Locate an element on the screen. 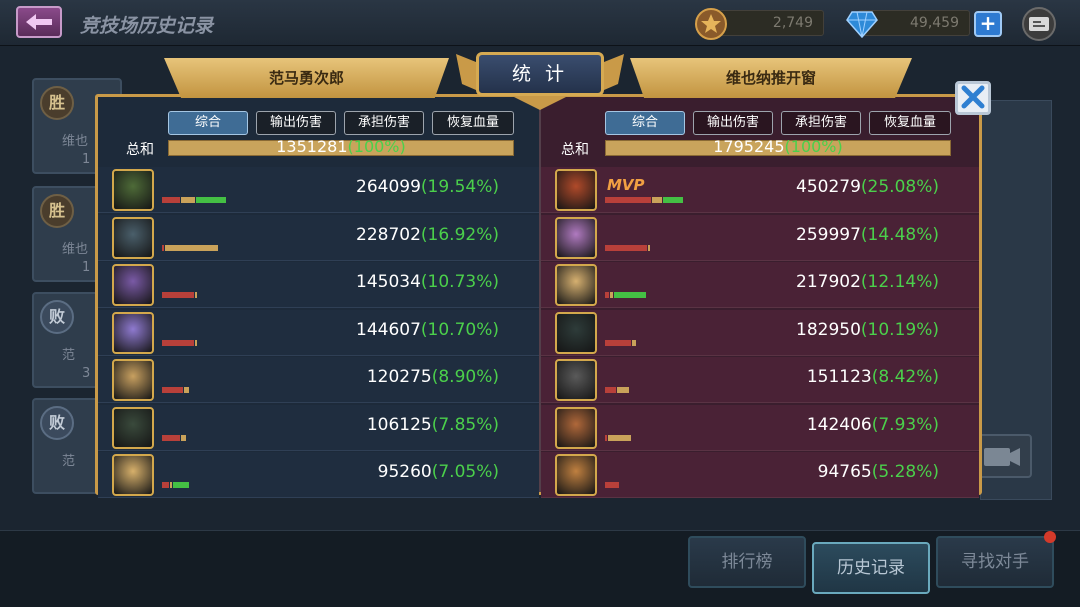 This screenshot has width=1080, height=607. hero-row: 228702(16.92%) is located at coordinates (318, 237).